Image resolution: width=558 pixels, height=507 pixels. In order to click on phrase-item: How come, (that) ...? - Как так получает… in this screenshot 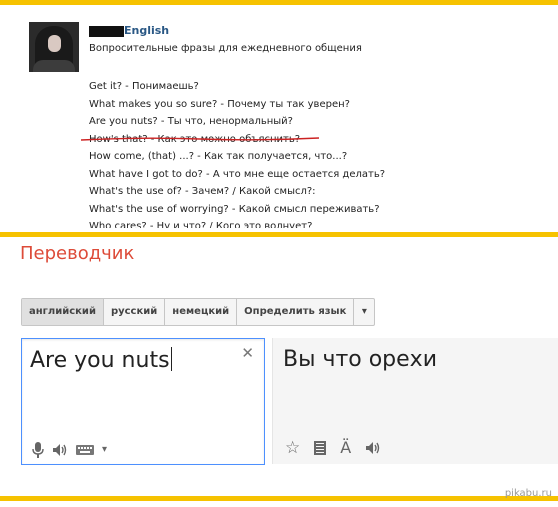, I will do `click(218, 156)`.